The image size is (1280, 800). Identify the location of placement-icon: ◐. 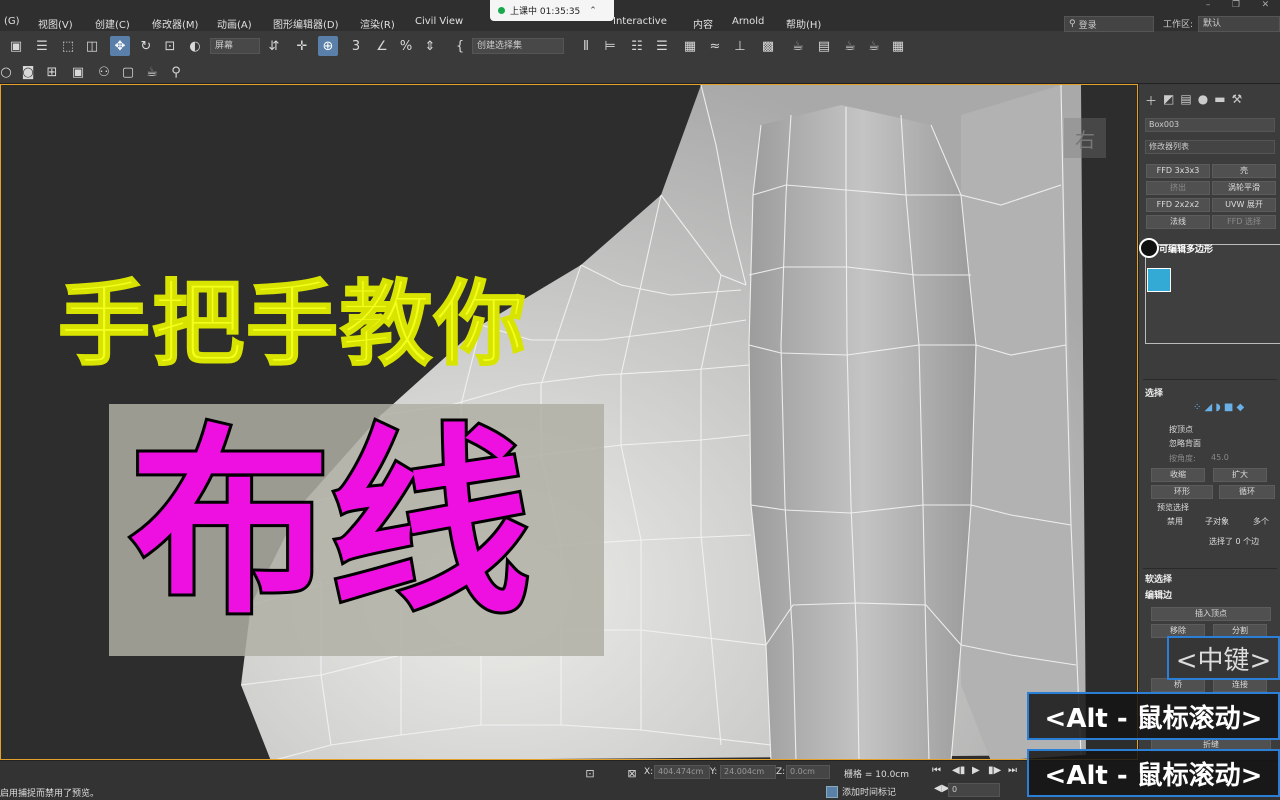
(195, 46).